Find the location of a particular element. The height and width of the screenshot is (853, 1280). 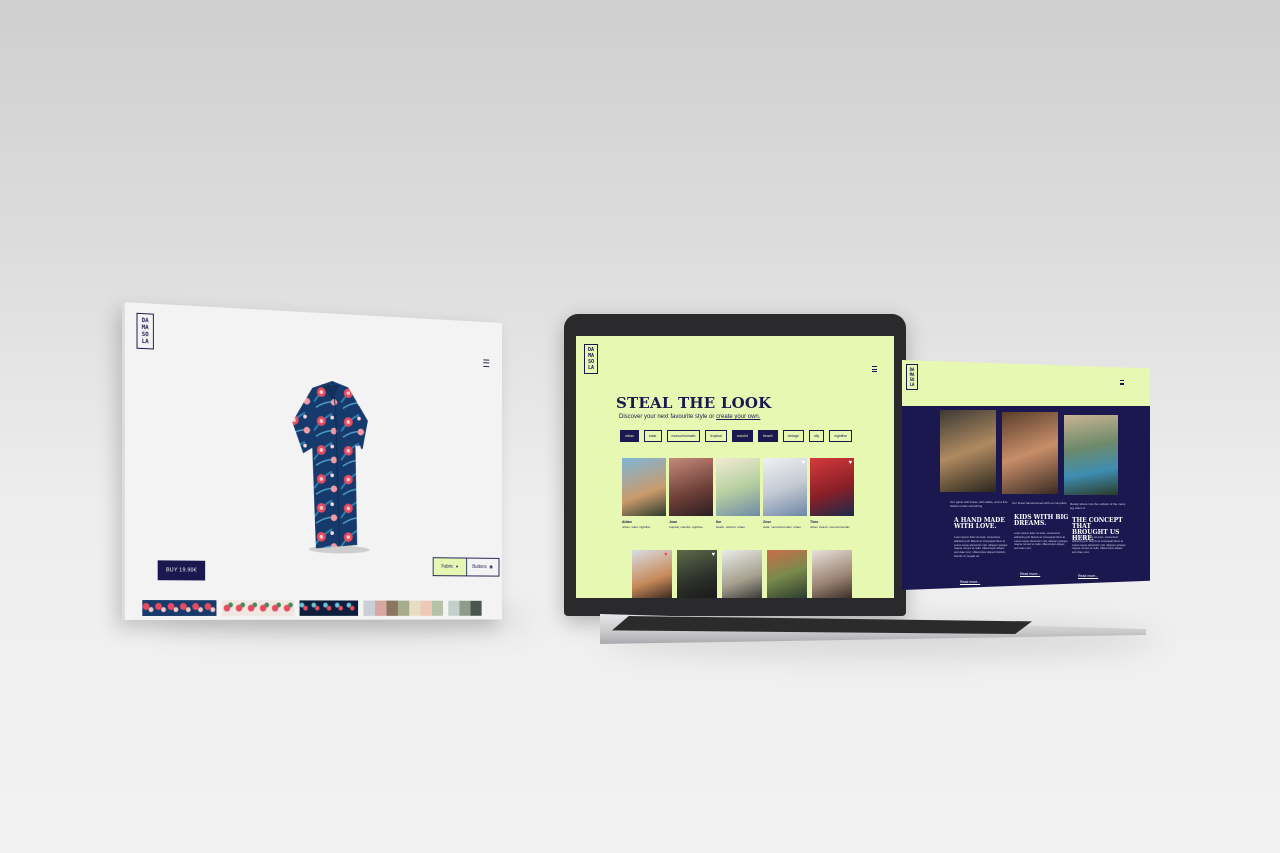

diamond-icon: ♦ is located at coordinates (457, 567).